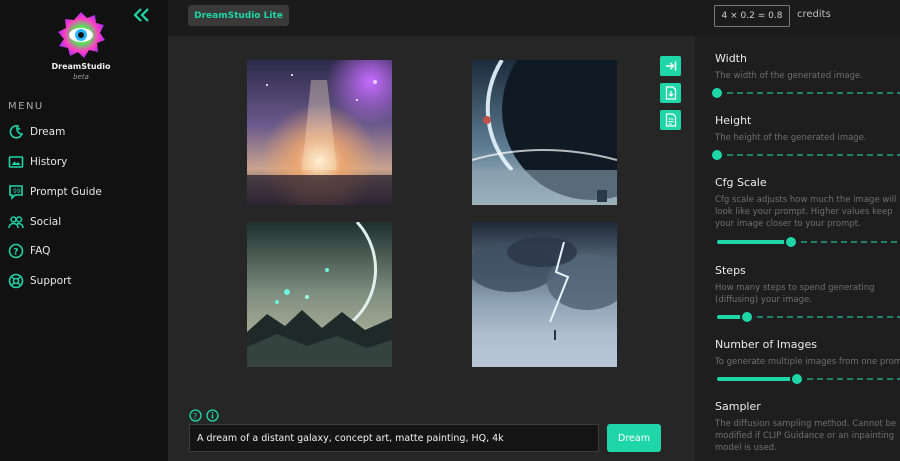 This screenshot has width=900, height=461. I want to click on steps-slider, so click(808, 317).